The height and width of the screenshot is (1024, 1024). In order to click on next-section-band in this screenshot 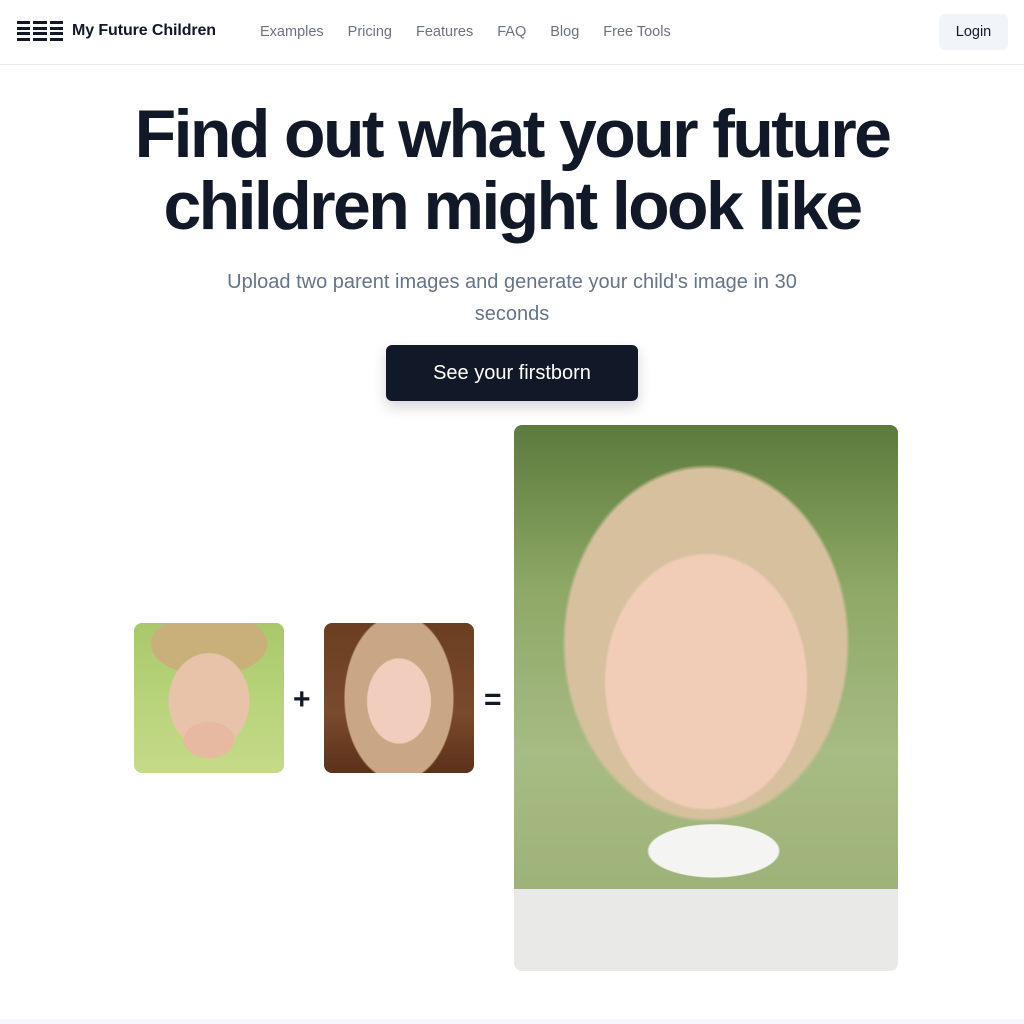, I will do `click(512, 1021)`.